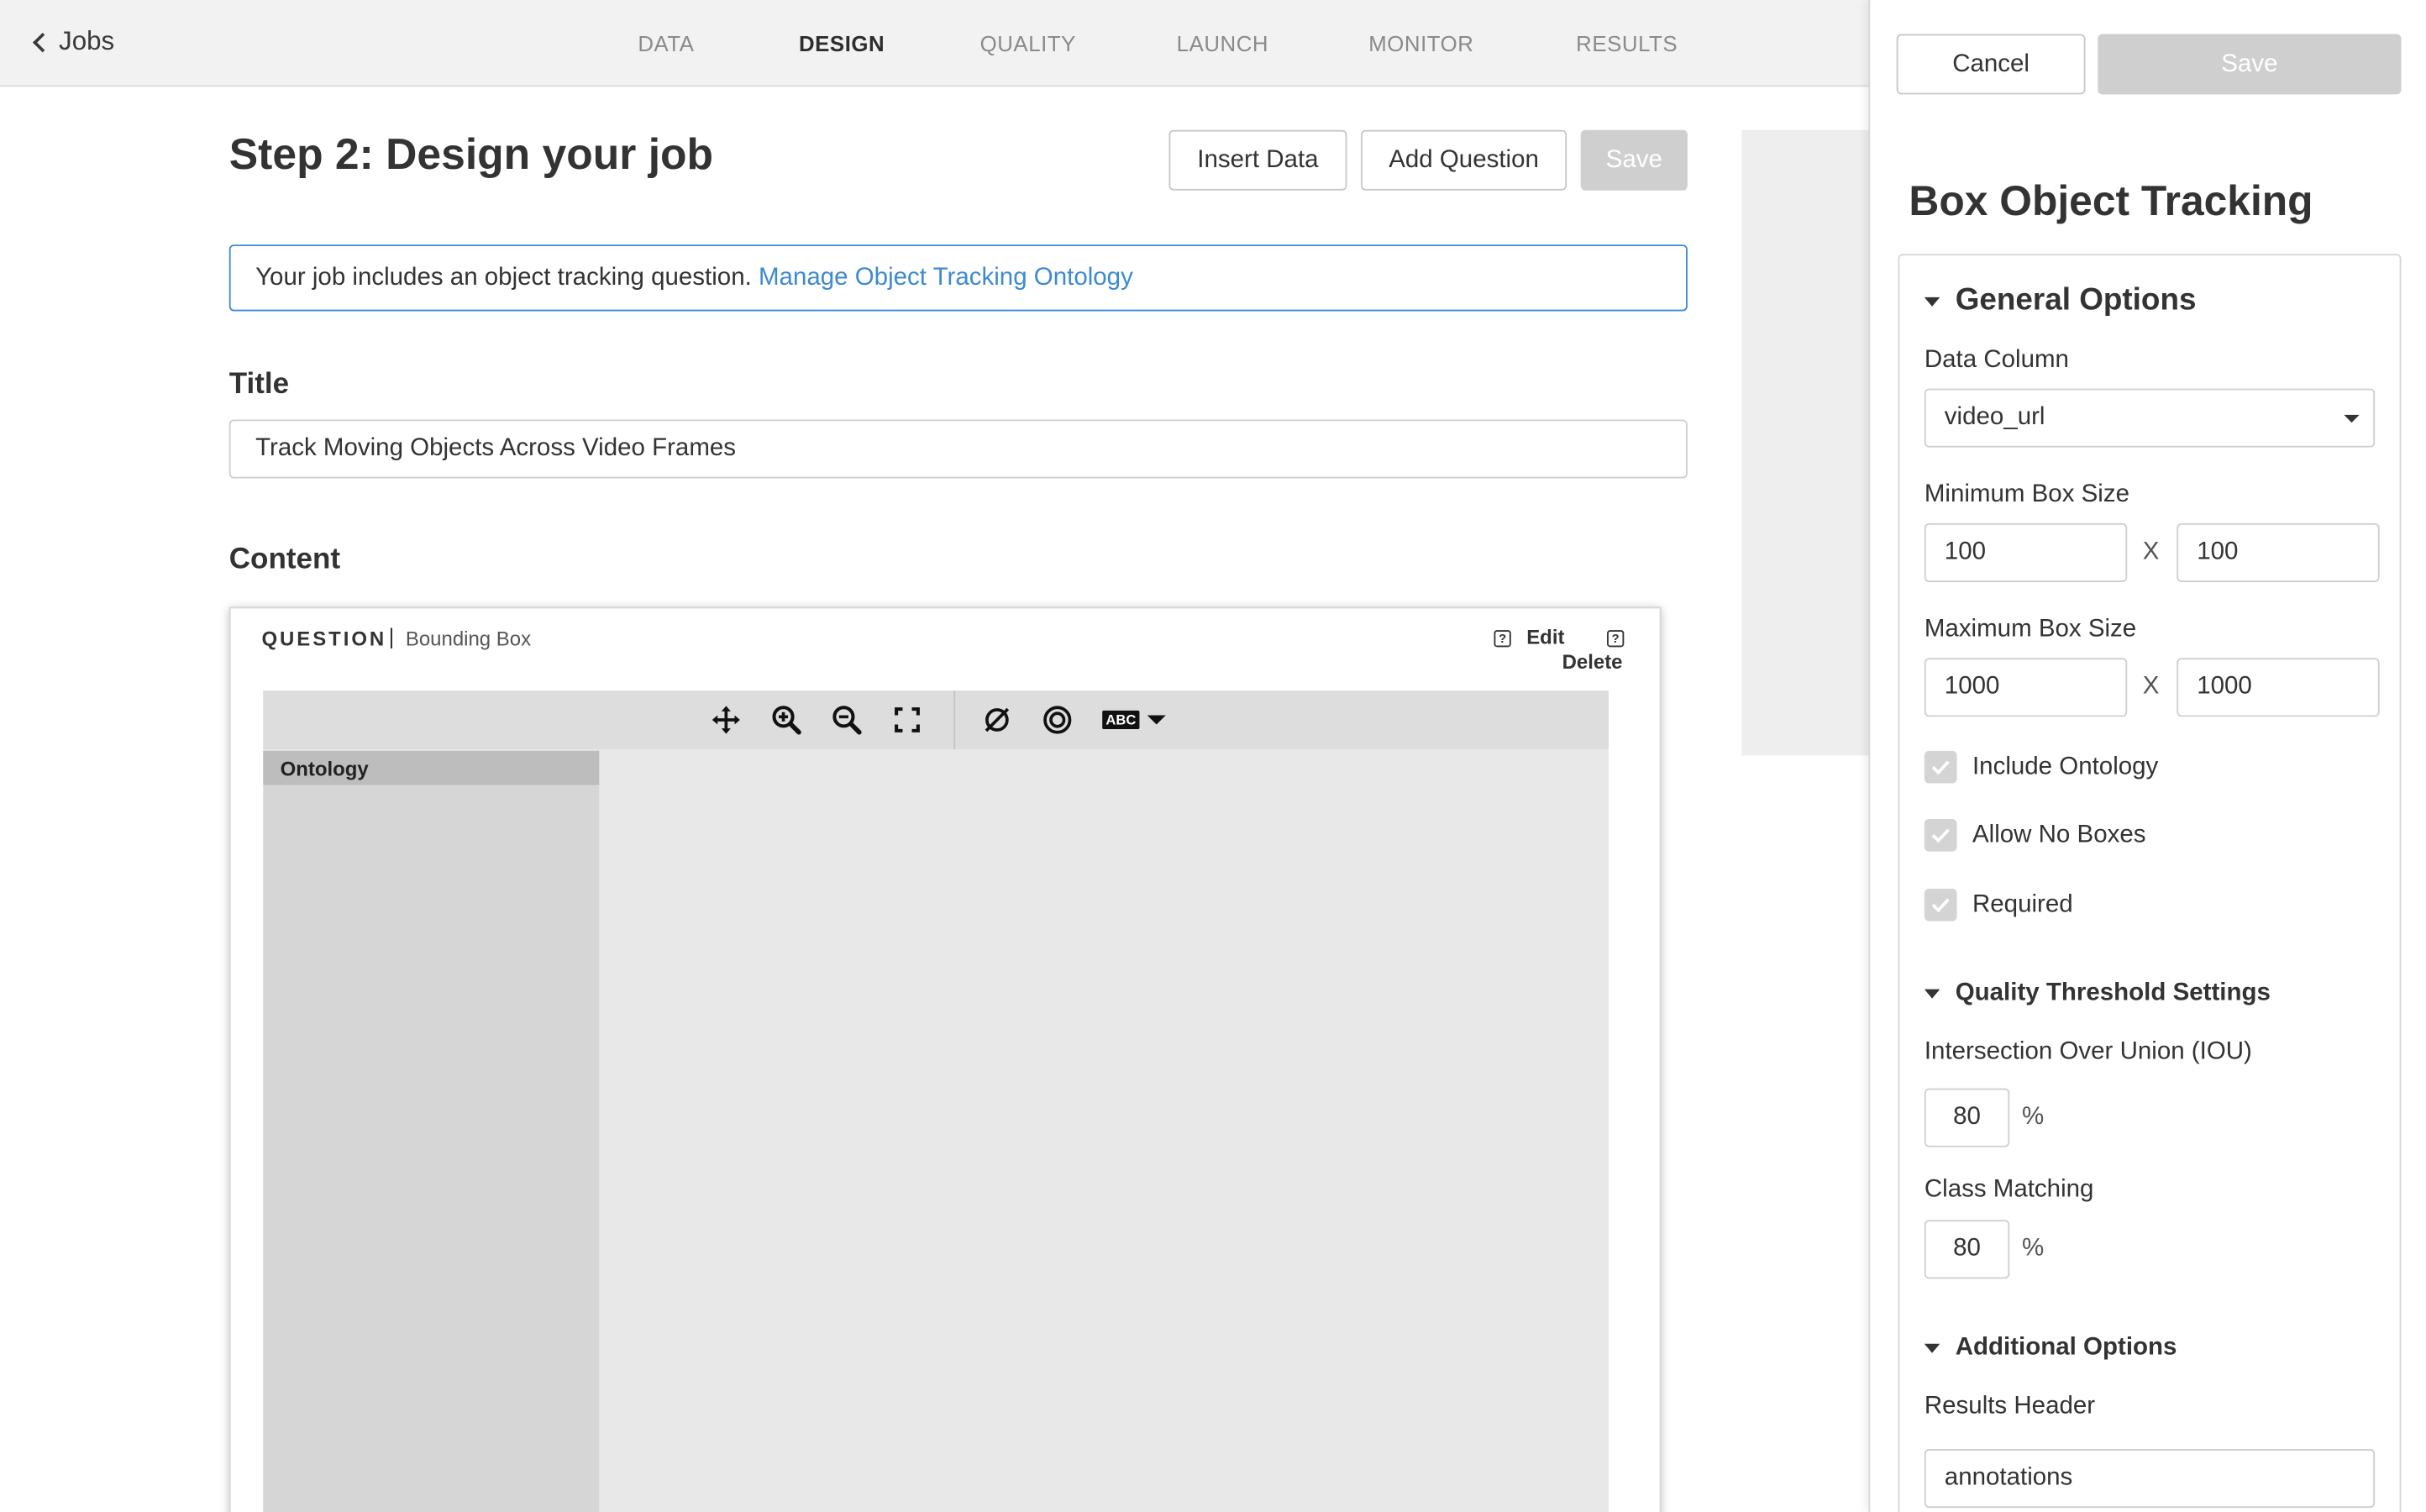 Image resolution: width=2426 pixels, height=1512 pixels. I want to click on target-icon, so click(1057, 720).